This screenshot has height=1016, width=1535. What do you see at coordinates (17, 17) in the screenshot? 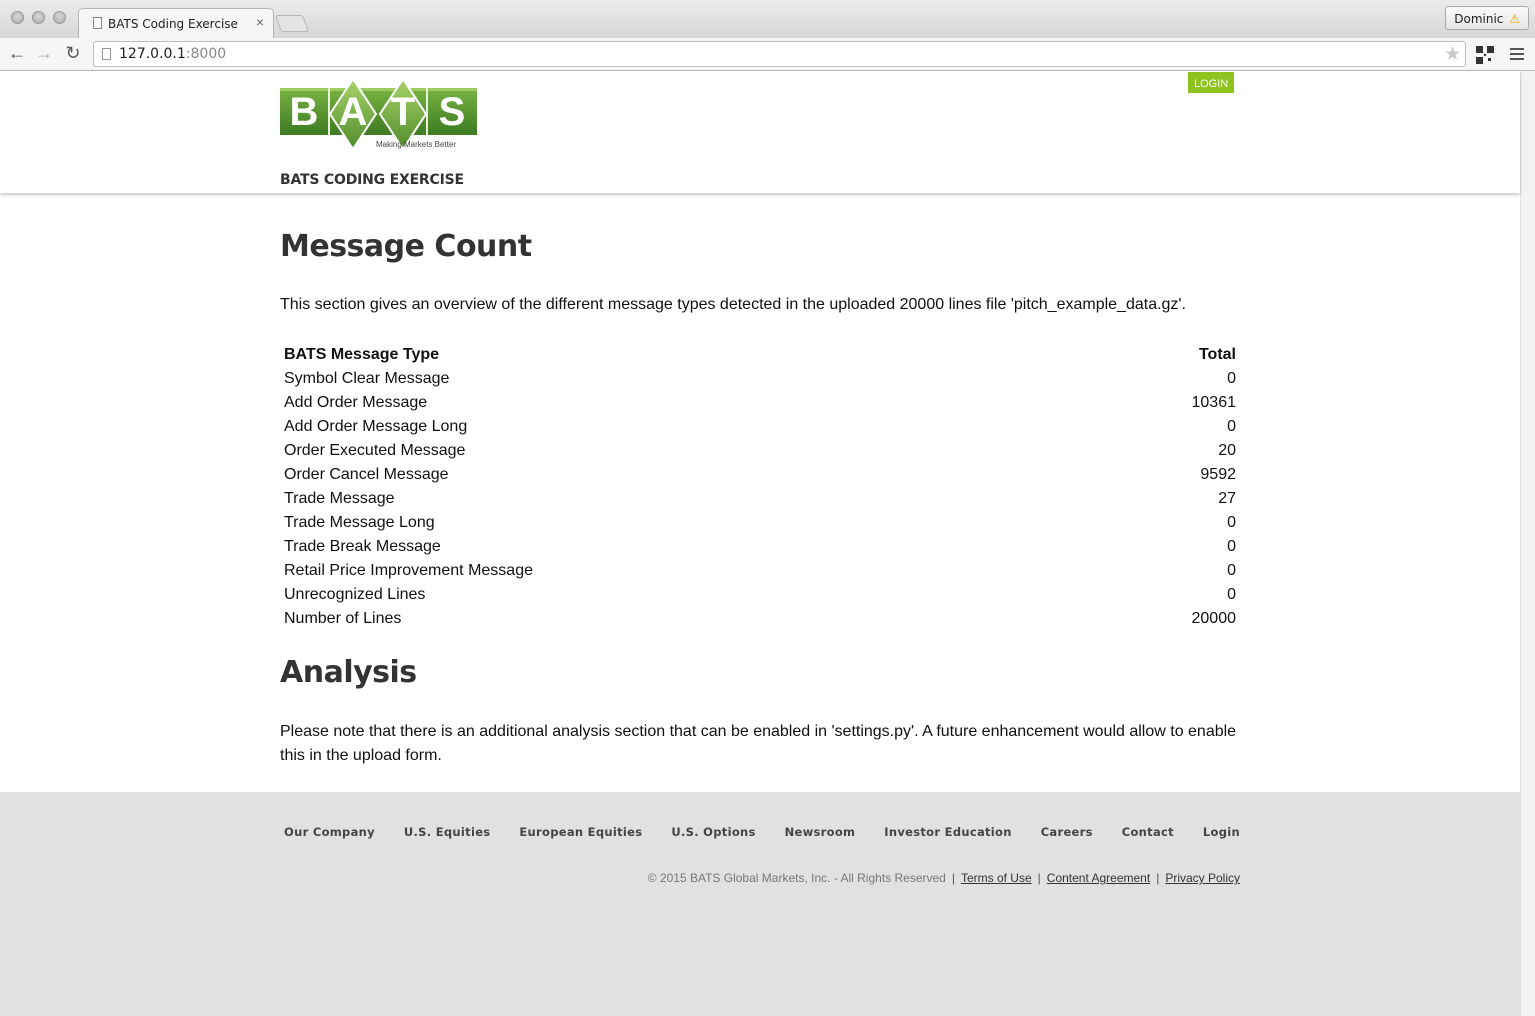
I see `close-window-button` at bounding box center [17, 17].